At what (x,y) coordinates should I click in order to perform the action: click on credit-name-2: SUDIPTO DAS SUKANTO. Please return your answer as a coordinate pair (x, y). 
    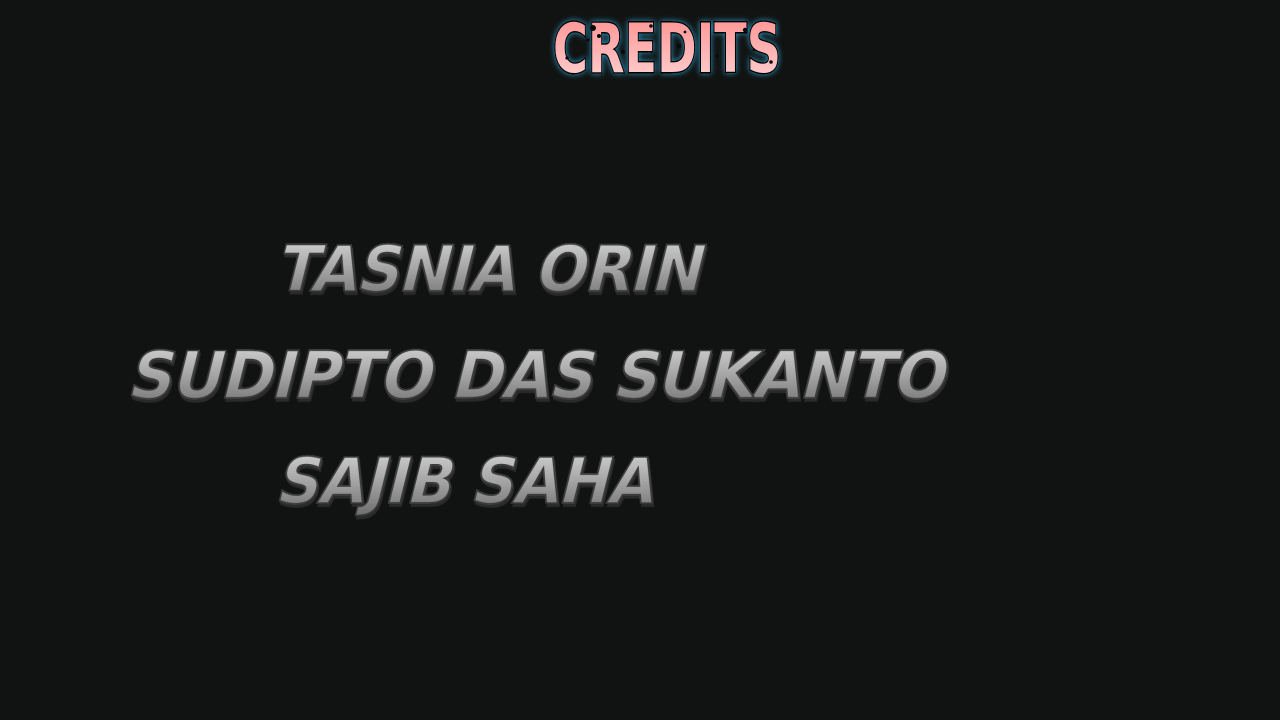
    Looking at the image, I should click on (539, 375).